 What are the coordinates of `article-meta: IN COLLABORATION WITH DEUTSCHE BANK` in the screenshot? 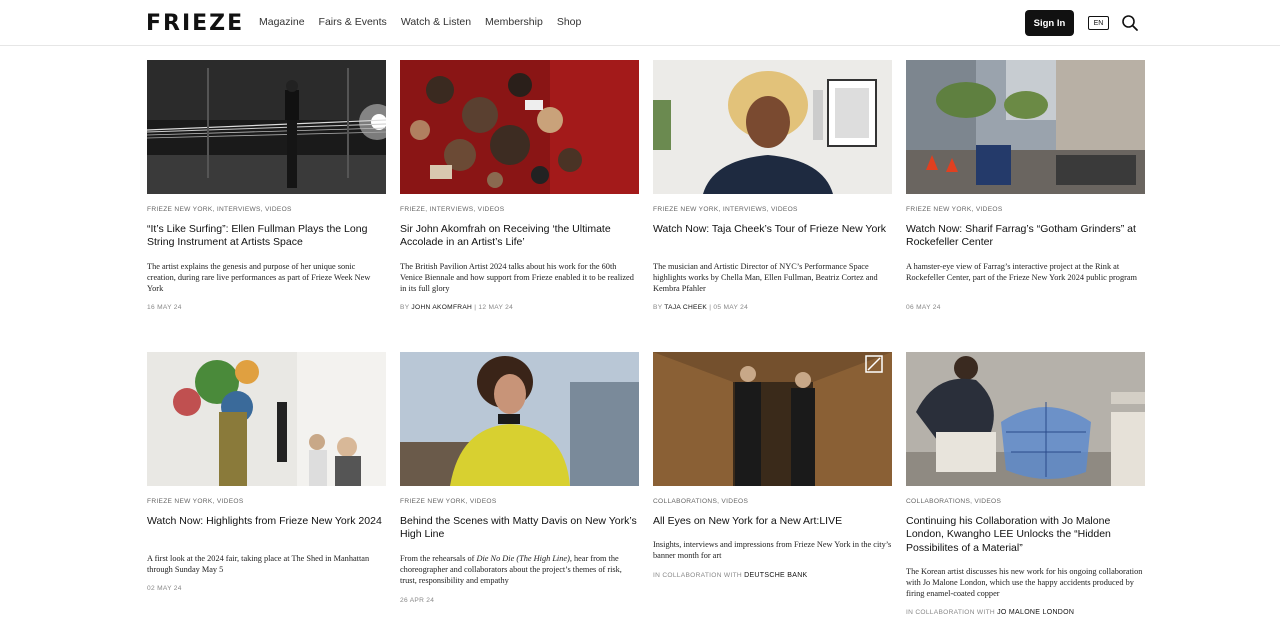 It's located at (730, 575).